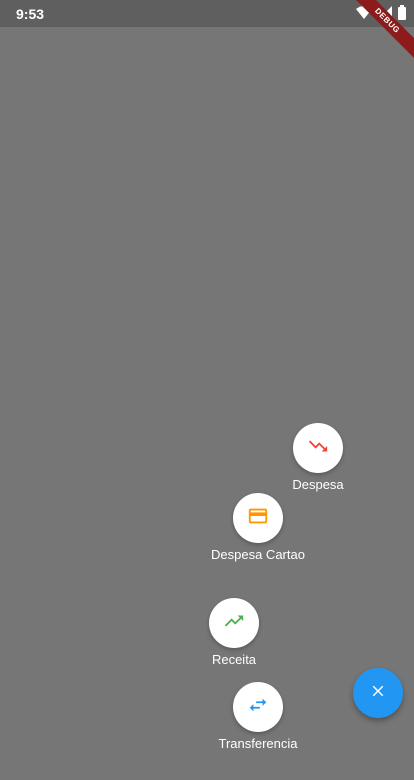  I want to click on close-speed-dial-button, so click(378, 693).